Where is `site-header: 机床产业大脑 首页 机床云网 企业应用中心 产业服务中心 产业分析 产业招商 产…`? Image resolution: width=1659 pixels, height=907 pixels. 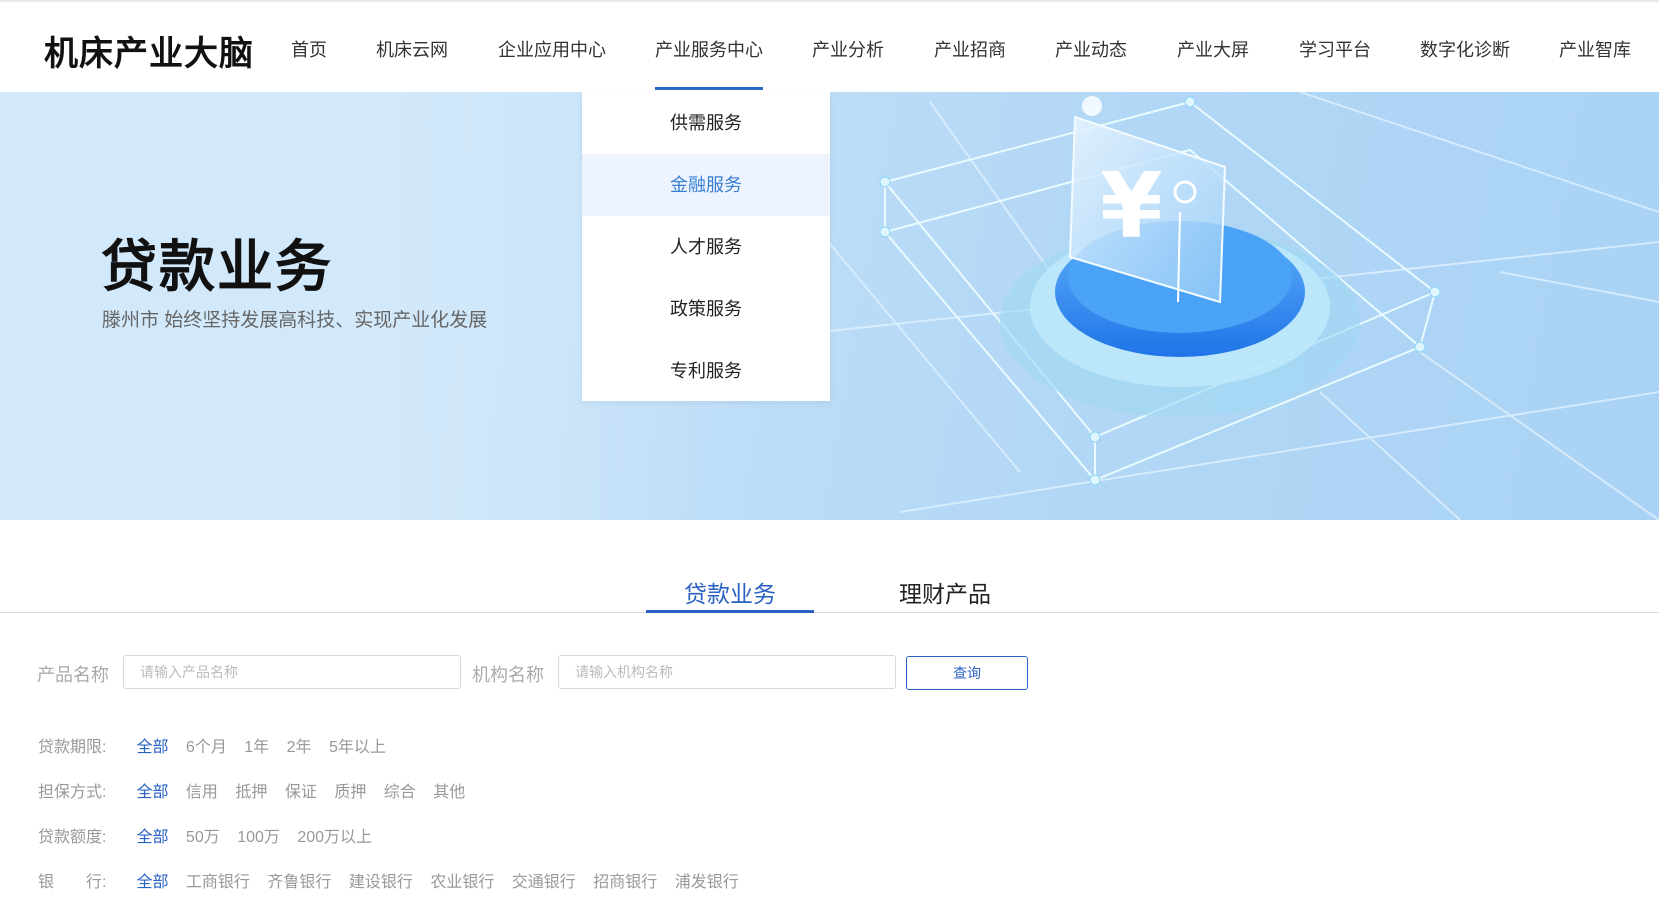 site-header: 机床产业大脑 首页 机床云网 企业应用中心 产业服务中心 产业分析 产业招商 产… is located at coordinates (829, 47).